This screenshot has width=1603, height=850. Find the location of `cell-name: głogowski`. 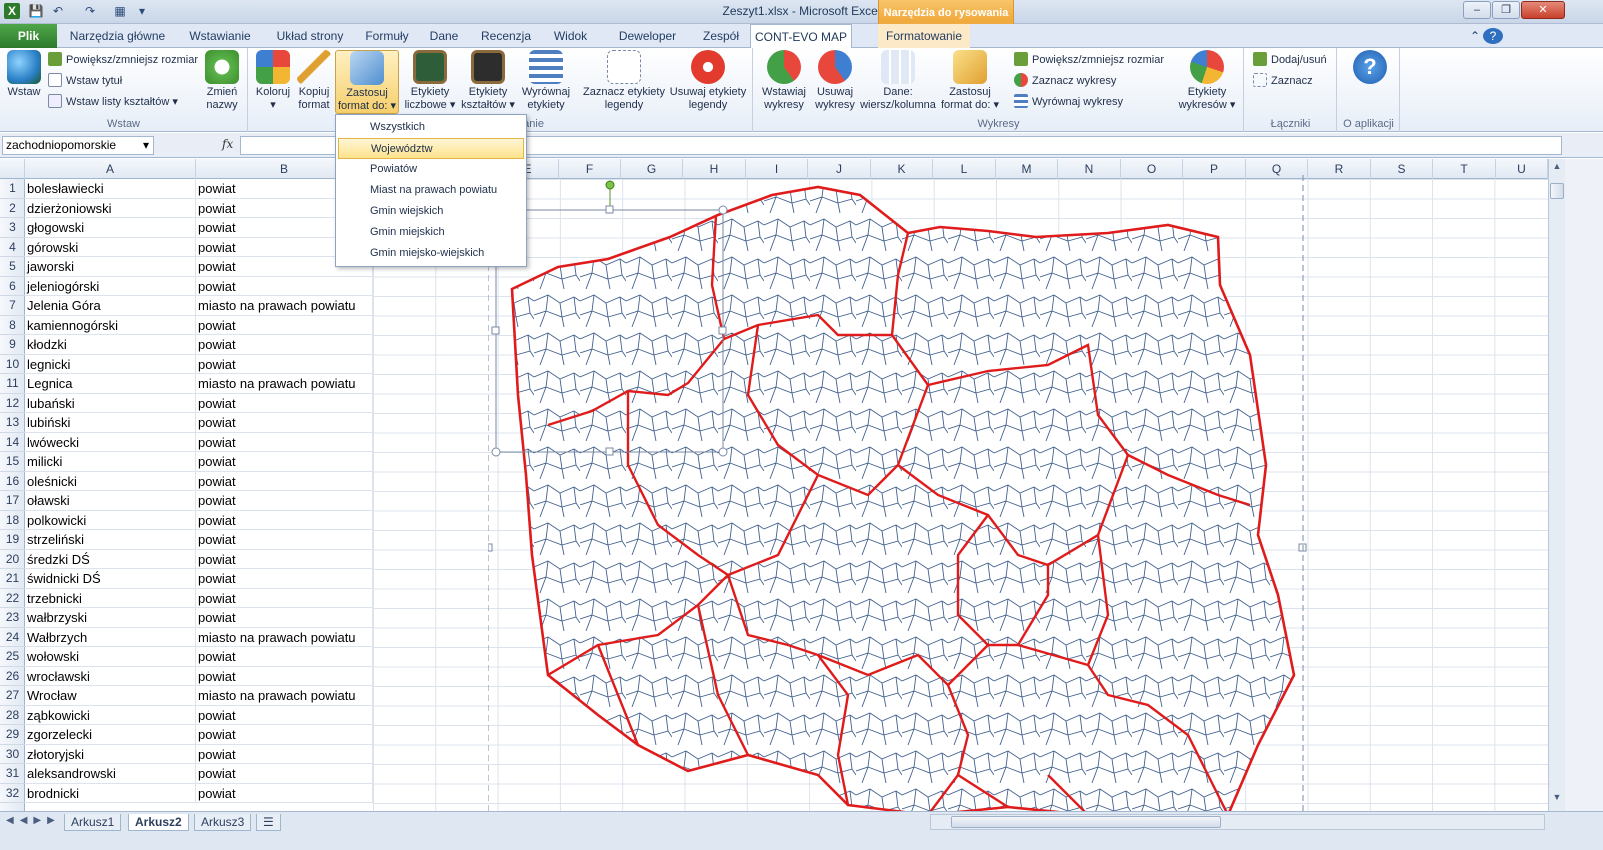

cell-name: głogowski is located at coordinates (110, 228).